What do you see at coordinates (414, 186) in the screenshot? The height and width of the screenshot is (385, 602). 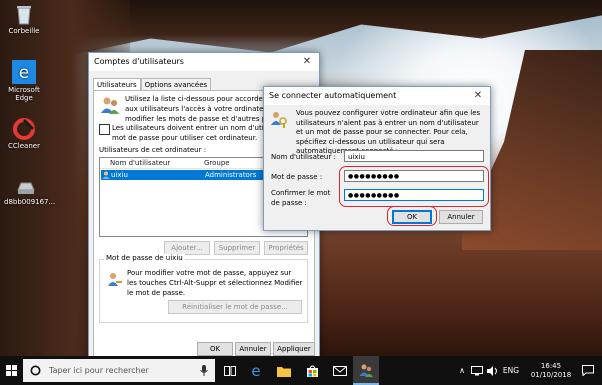 I see `highlight-ring-passwords` at bounding box center [414, 186].